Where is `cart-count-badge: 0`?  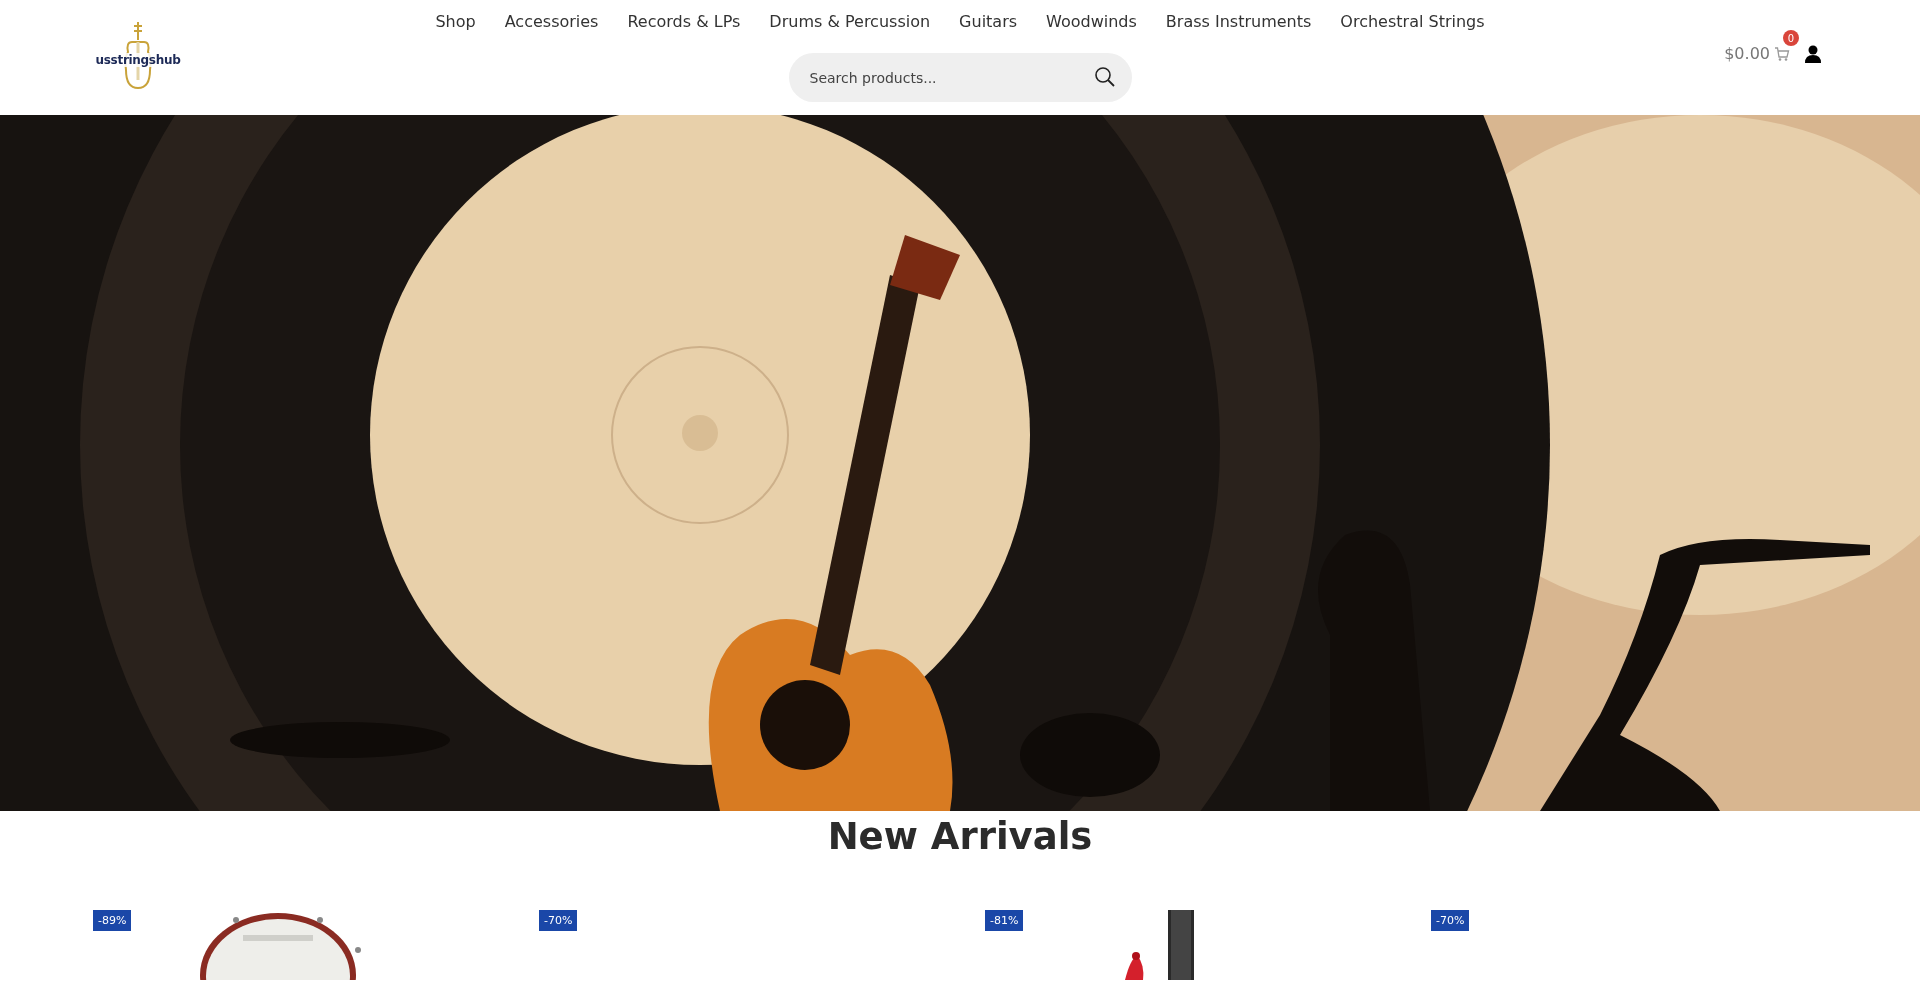
cart-count-badge: 0 is located at coordinates (1791, 38).